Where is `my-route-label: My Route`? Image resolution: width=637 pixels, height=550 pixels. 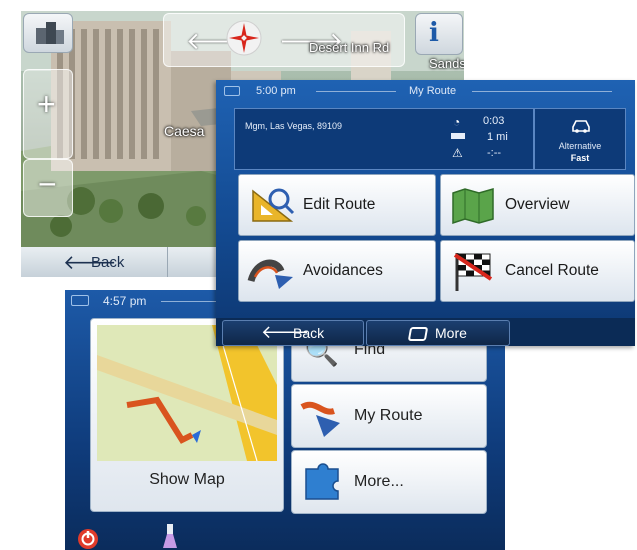 my-route-label: My Route is located at coordinates (388, 415).